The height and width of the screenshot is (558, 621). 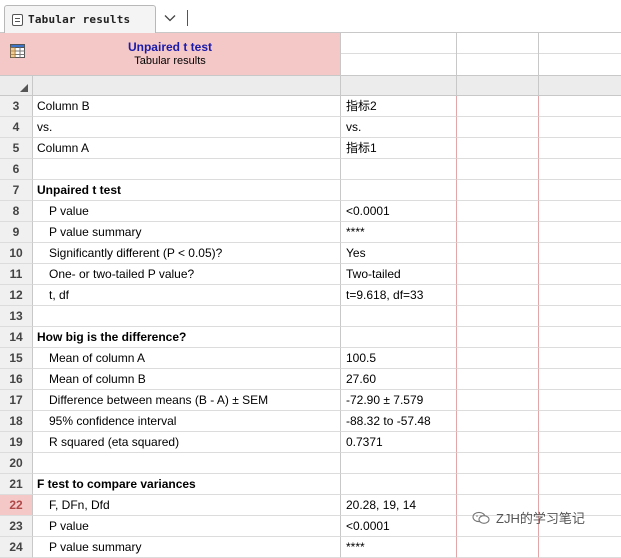 I want to click on row-number: 5, so click(x=16, y=148).